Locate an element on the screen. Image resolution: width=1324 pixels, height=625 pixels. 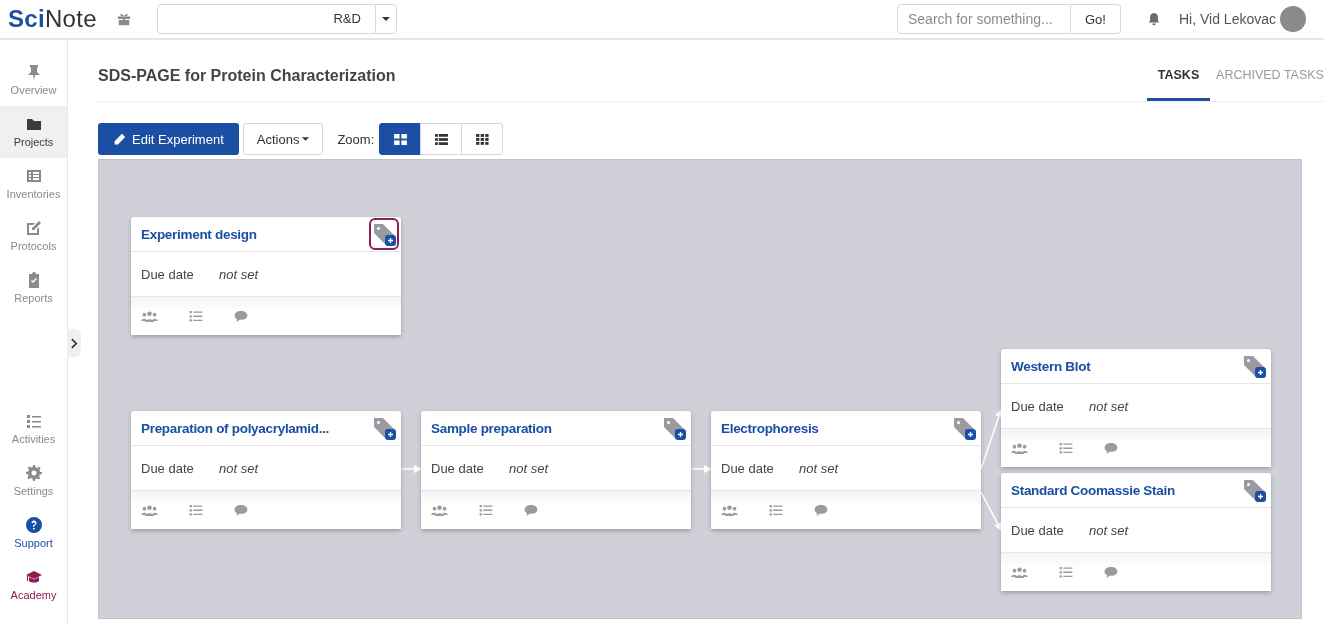
task-name: Sample preparation is located at coordinates (491, 428).